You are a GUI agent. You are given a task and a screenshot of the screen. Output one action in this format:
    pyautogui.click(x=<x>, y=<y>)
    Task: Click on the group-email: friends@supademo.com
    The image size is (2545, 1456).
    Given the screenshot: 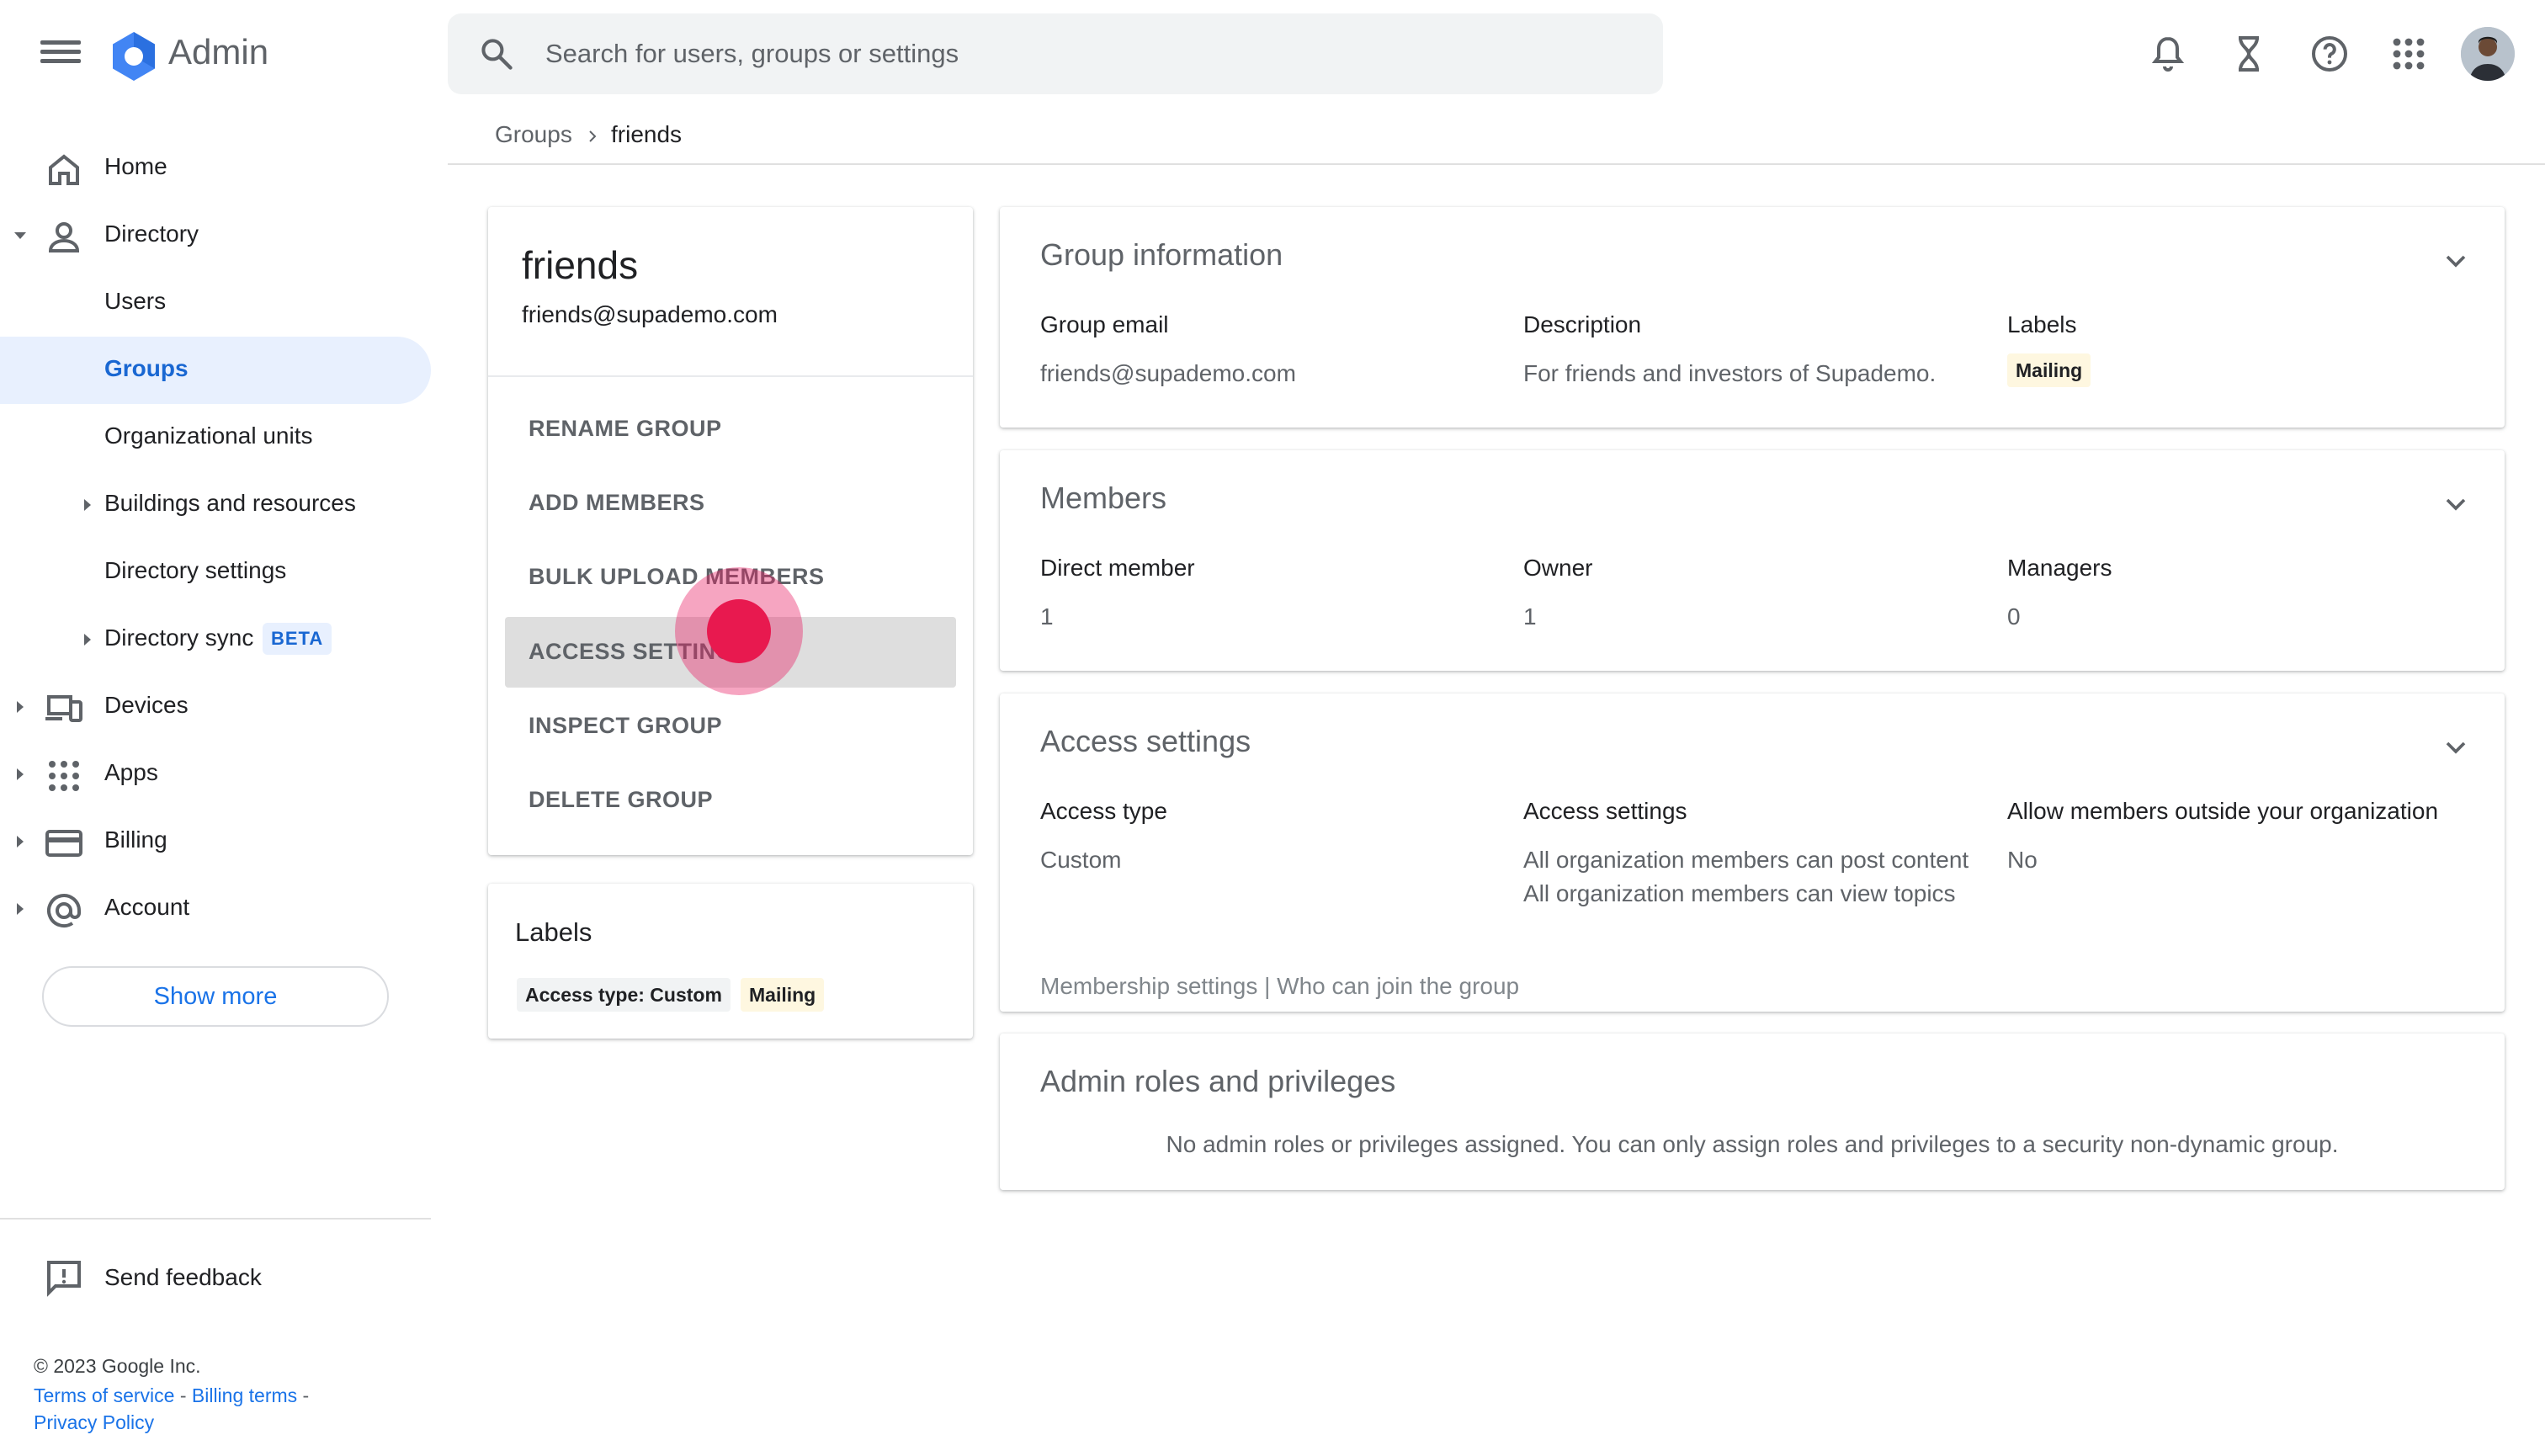 What is the action you would take?
    pyautogui.click(x=650, y=314)
    